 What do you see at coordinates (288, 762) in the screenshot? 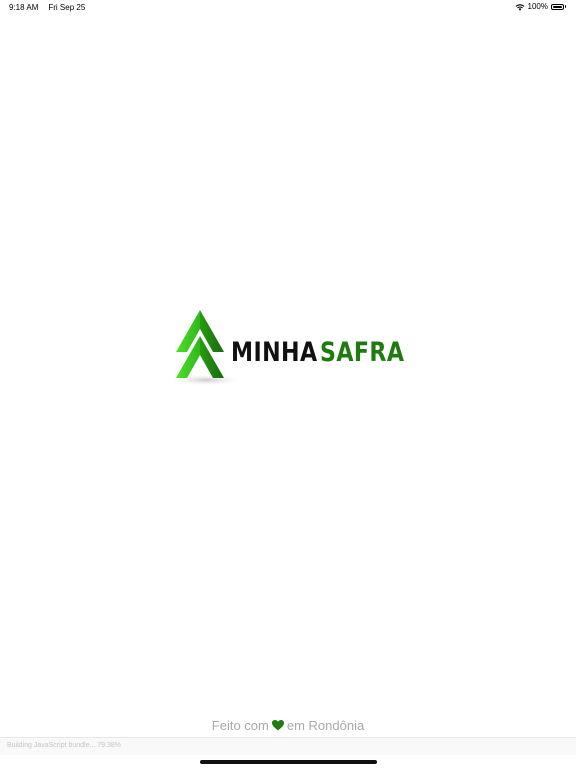
I see `home-indicator` at bounding box center [288, 762].